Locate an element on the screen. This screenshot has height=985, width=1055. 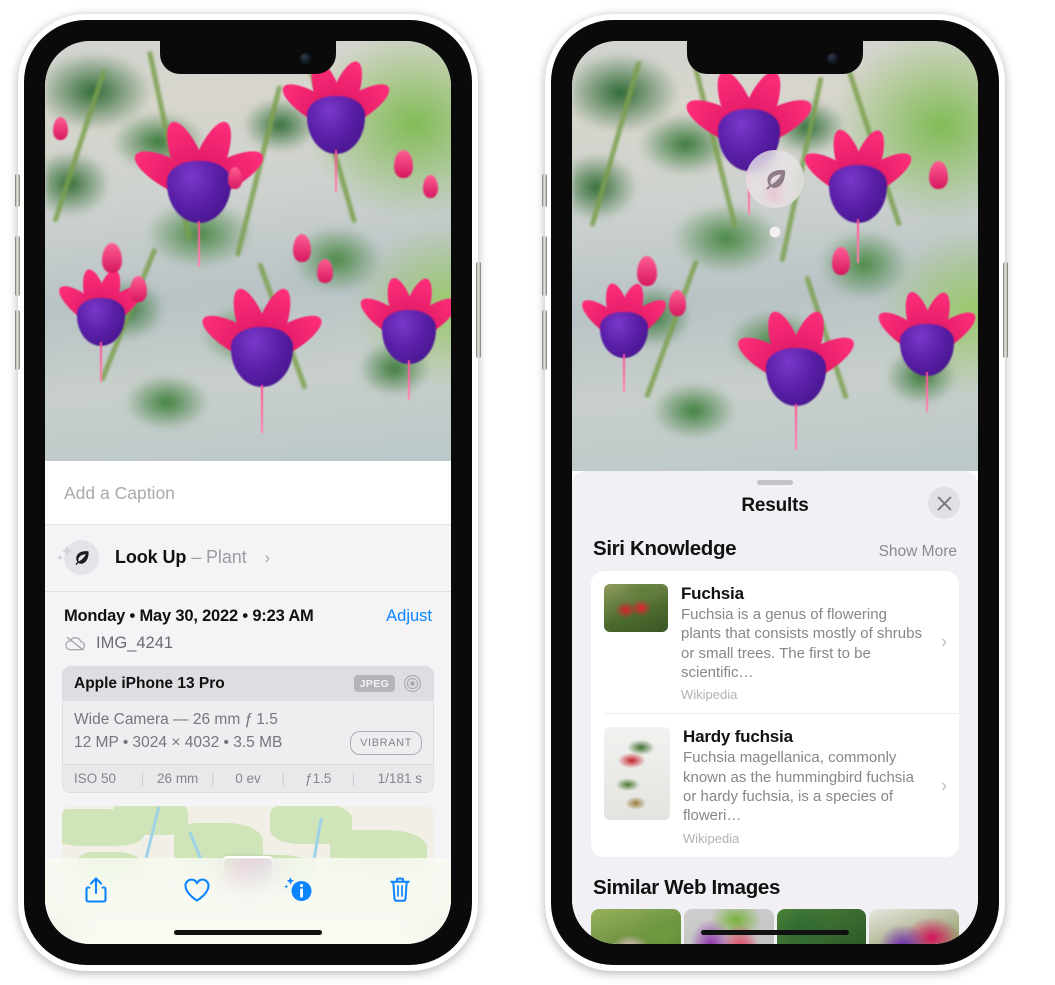
cloud-slash-icon is located at coordinates (75, 643).